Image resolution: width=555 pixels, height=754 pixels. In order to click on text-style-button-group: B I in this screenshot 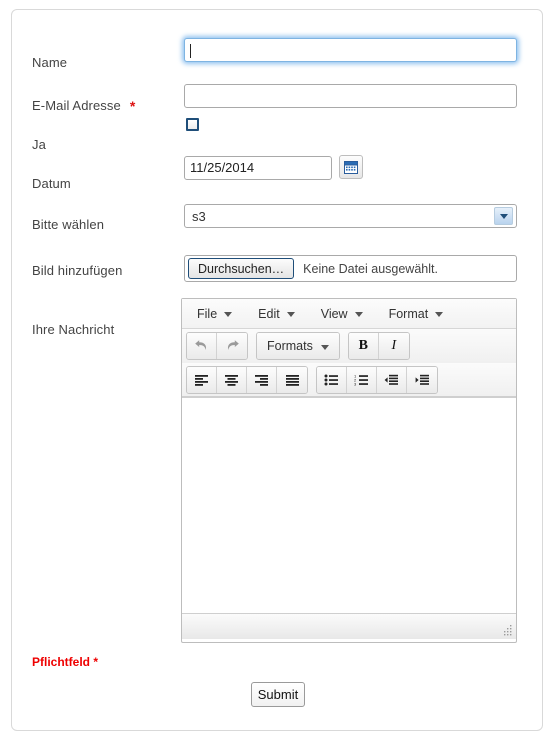, I will do `click(378, 346)`.